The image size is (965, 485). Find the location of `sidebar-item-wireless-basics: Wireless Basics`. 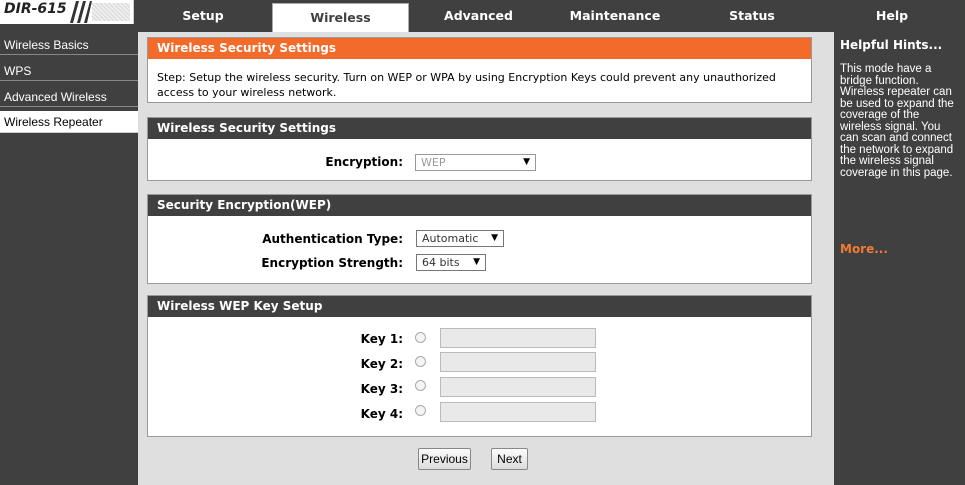

sidebar-item-wireless-basics: Wireless Basics is located at coordinates (69, 45).